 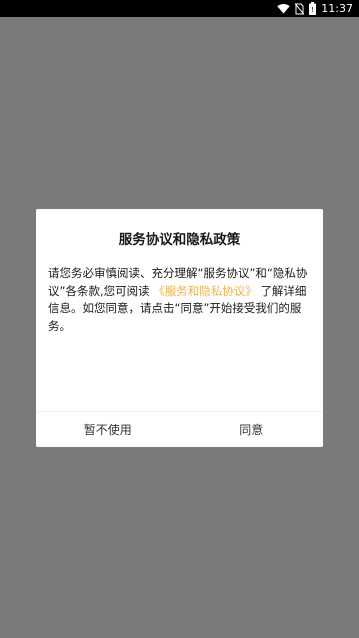 I want to click on status-bar: ! 11:37, so click(x=179, y=8).